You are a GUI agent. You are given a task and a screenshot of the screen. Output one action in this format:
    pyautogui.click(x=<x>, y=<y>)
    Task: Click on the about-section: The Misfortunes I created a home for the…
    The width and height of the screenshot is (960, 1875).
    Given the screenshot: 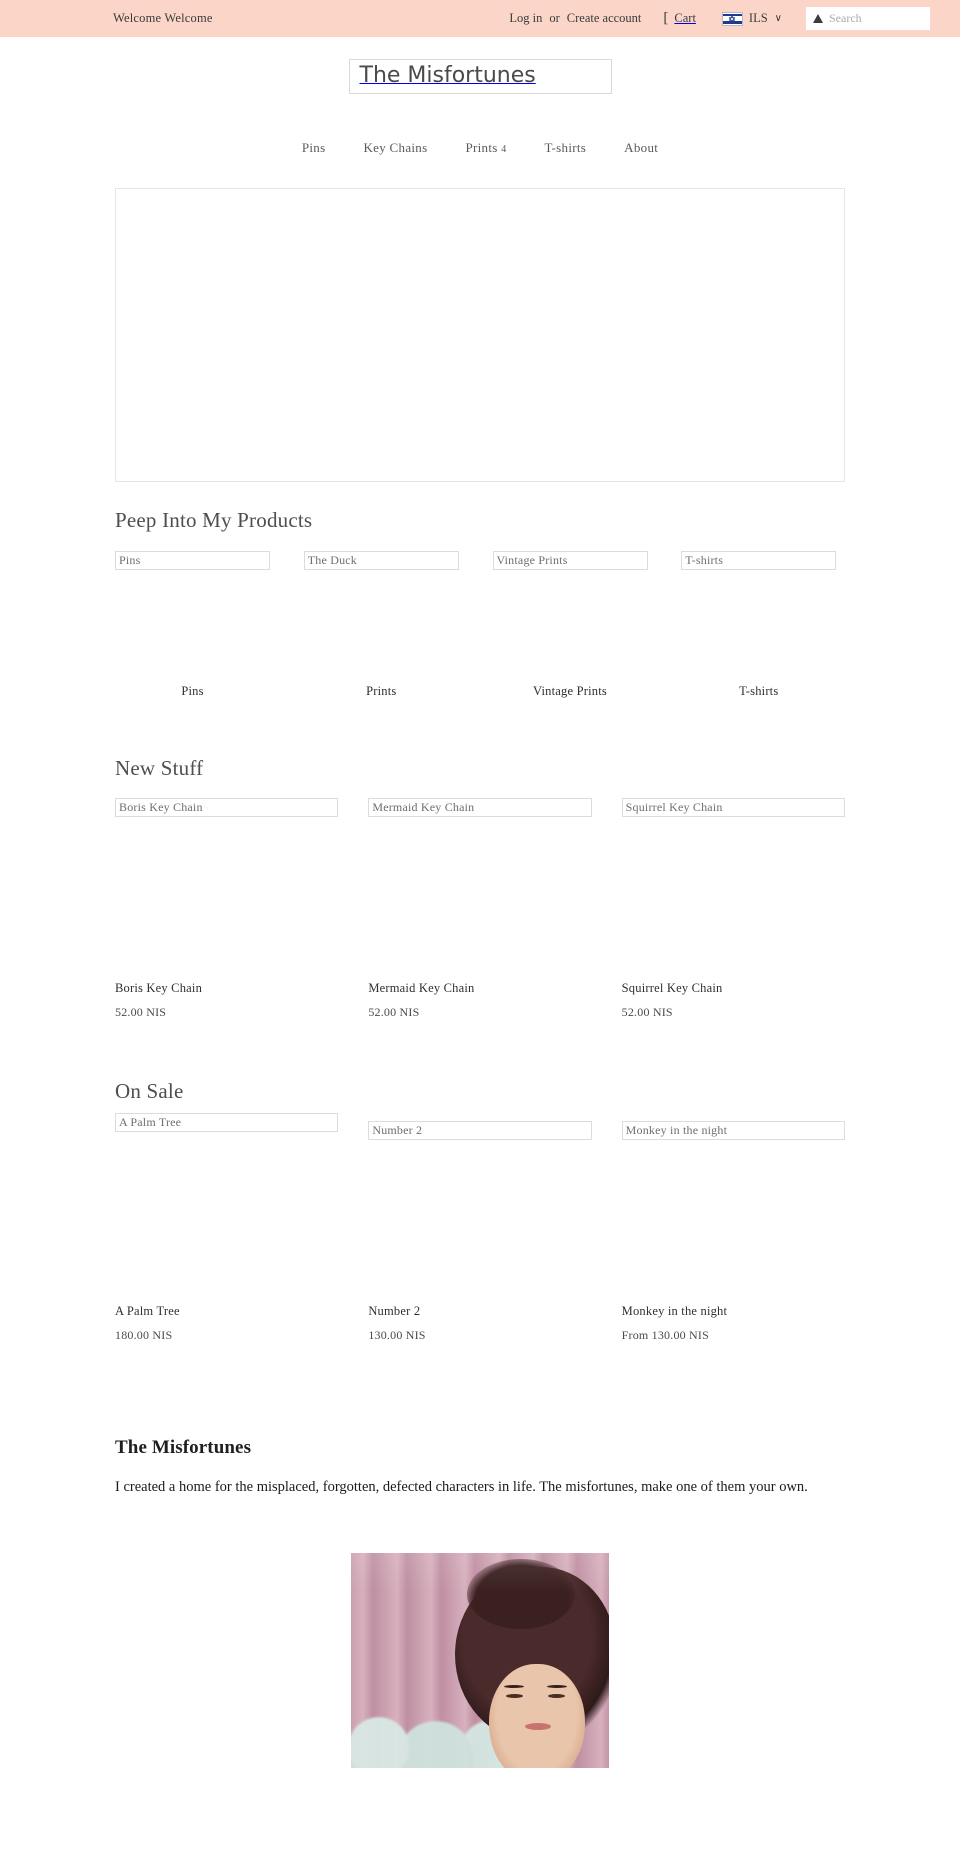 What is the action you would take?
    pyautogui.click(x=480, y=1467)
    